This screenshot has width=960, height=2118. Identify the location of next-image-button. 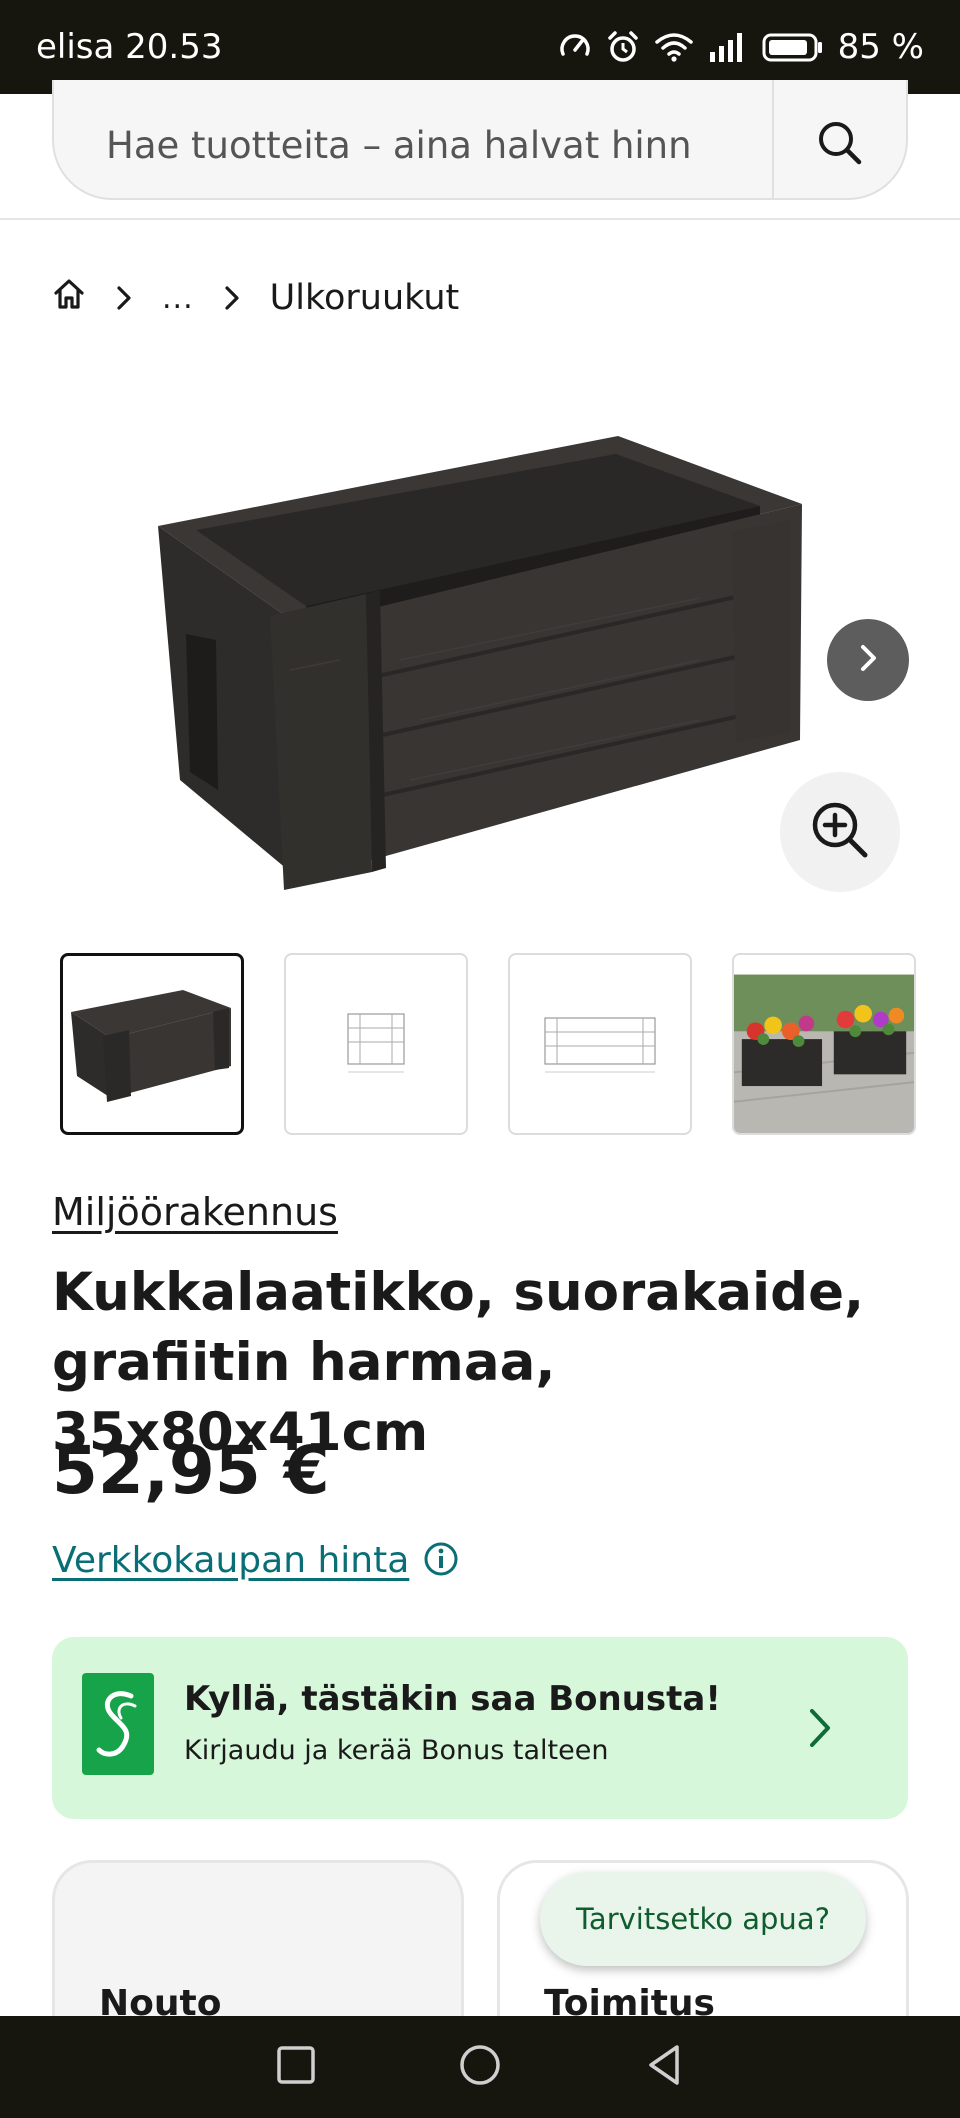
(868, 660).